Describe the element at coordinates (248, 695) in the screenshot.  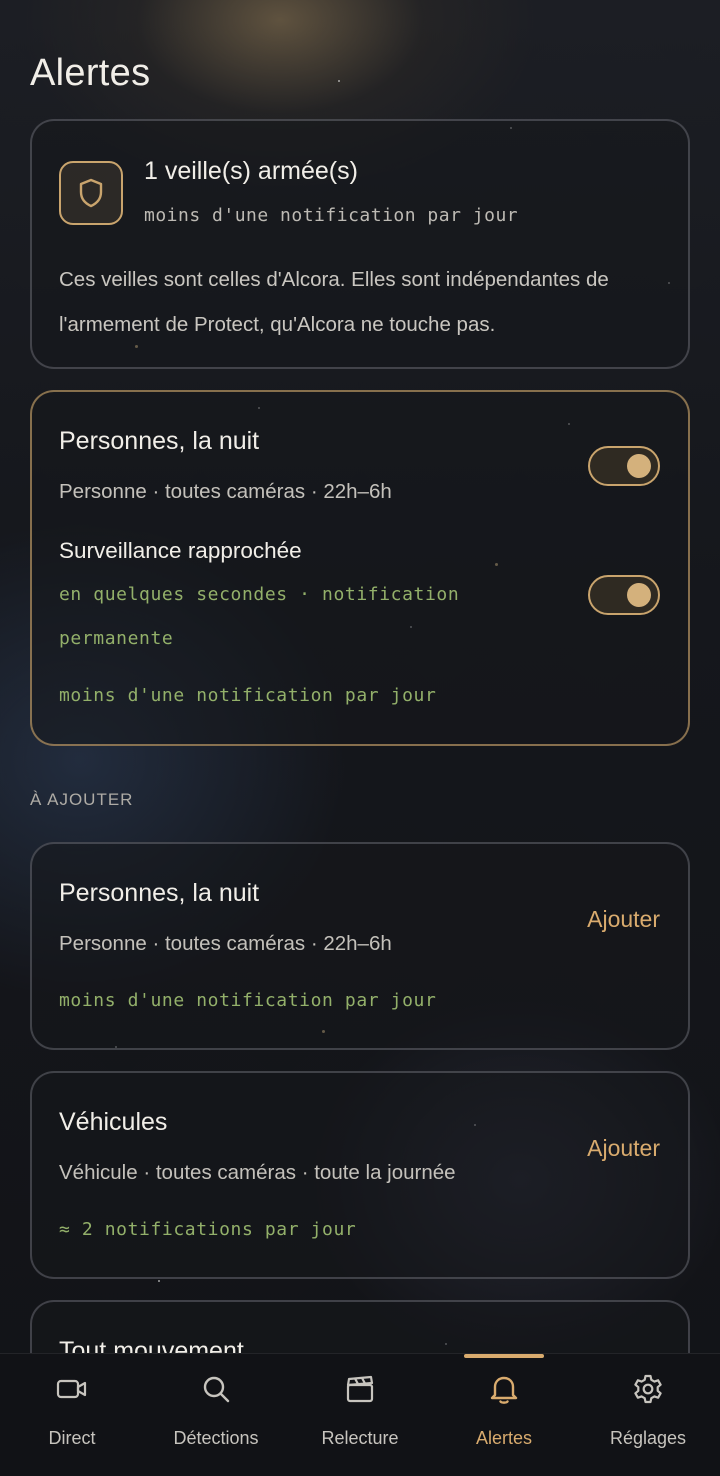
I see `rule-frequency: moins d'une notification par jour` at that location.